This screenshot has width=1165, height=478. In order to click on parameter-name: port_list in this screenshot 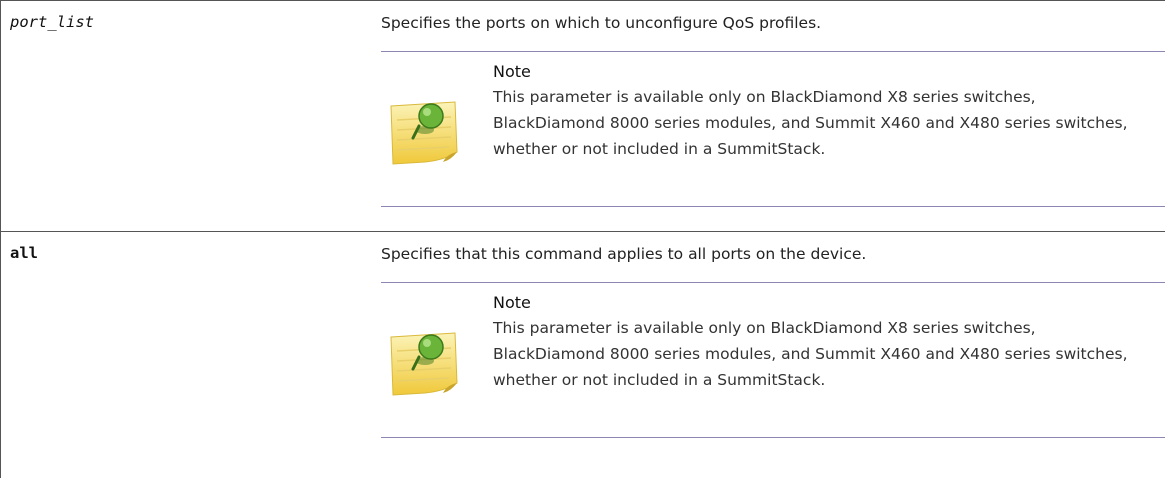, I will do `click(52, 22)`.